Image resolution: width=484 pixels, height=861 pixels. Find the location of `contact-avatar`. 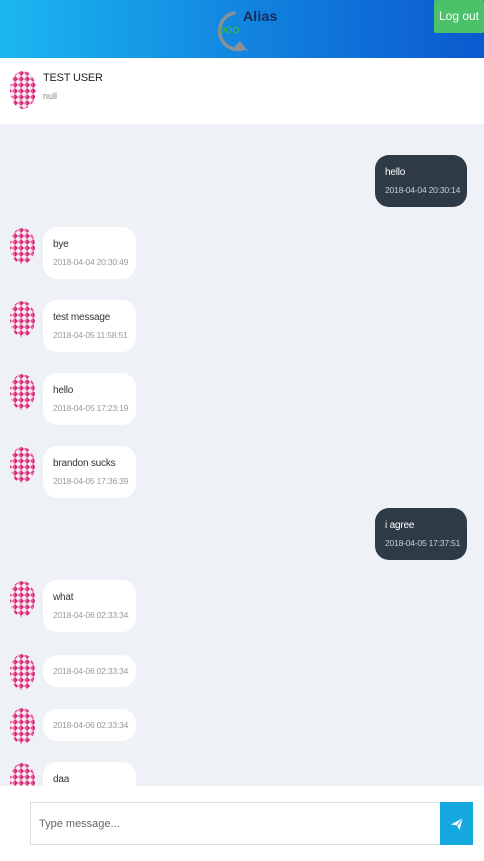

contact-avatar is located at coordinates (23, 90).